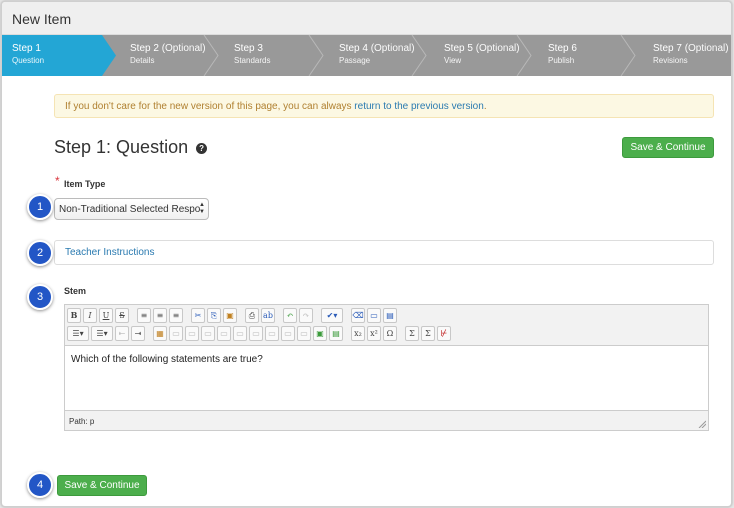 The height and width of the screenshot is (508, 734). What do you see at coordinates (320, 333) in the screenshot?
I see `insert-image-icon: ▣` at bounding box center [320, 333].